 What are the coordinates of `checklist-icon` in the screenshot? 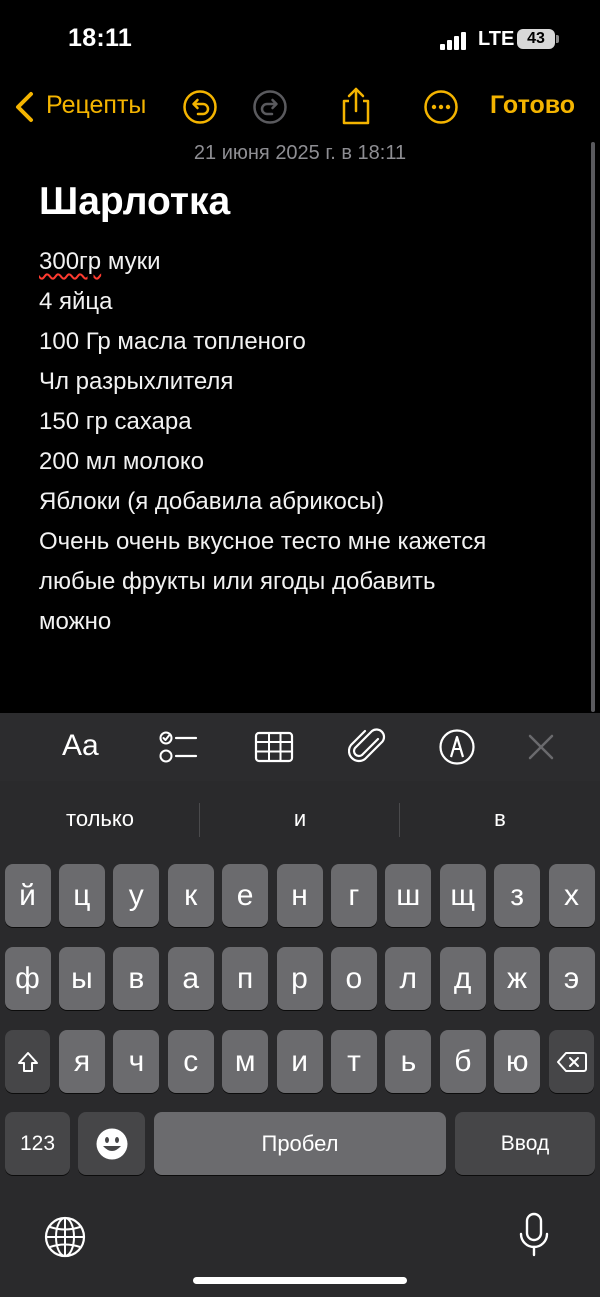 It's located at (178, 747).